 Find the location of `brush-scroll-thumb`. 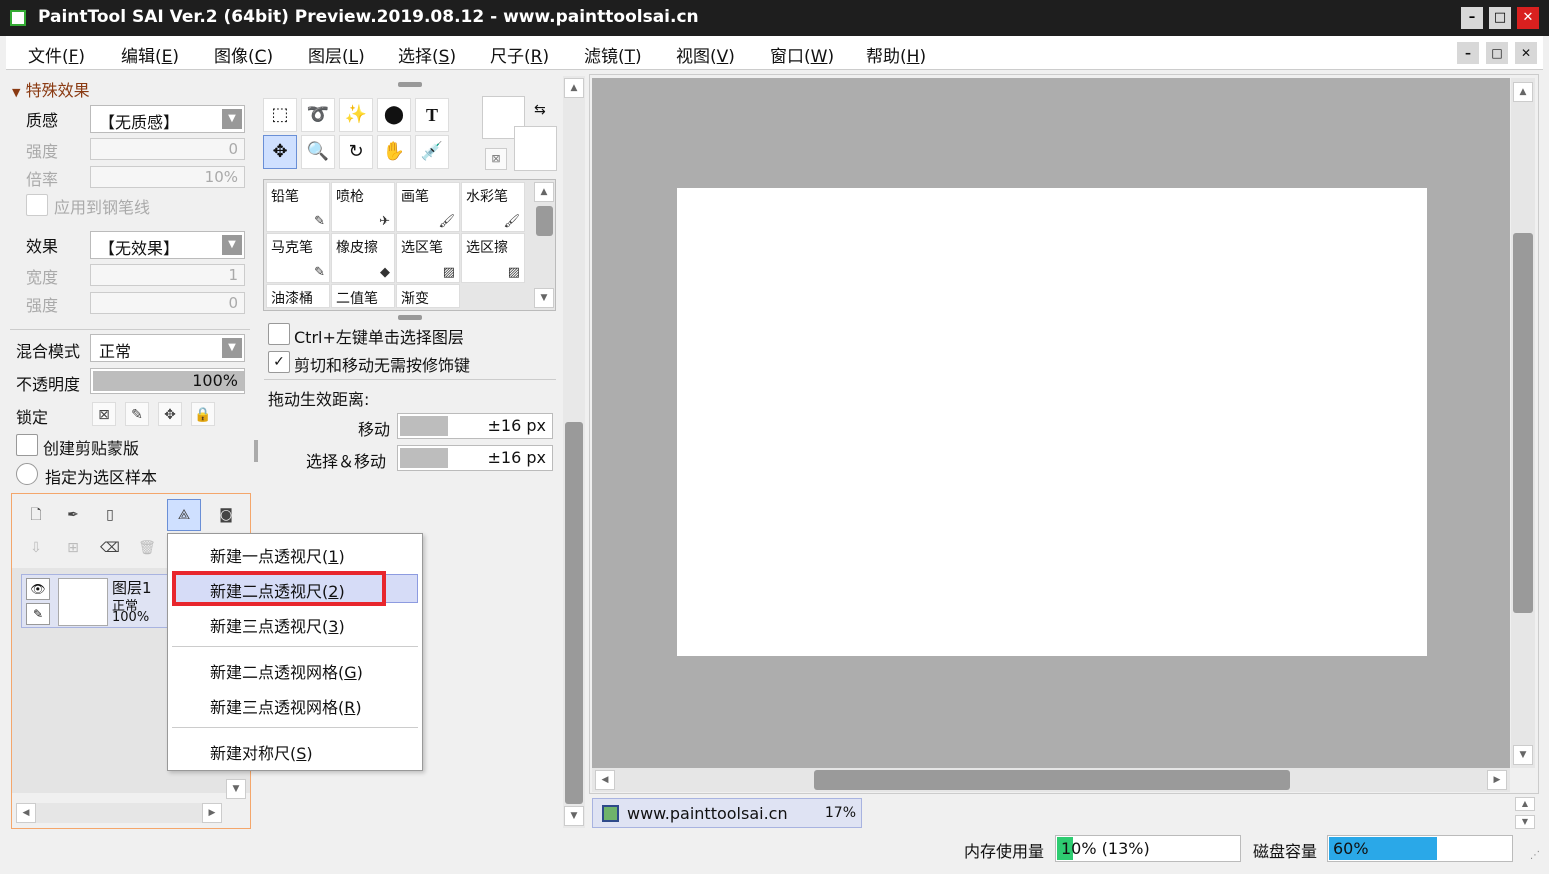

brush-scroll-thumb is located at coordinates (544, 221).